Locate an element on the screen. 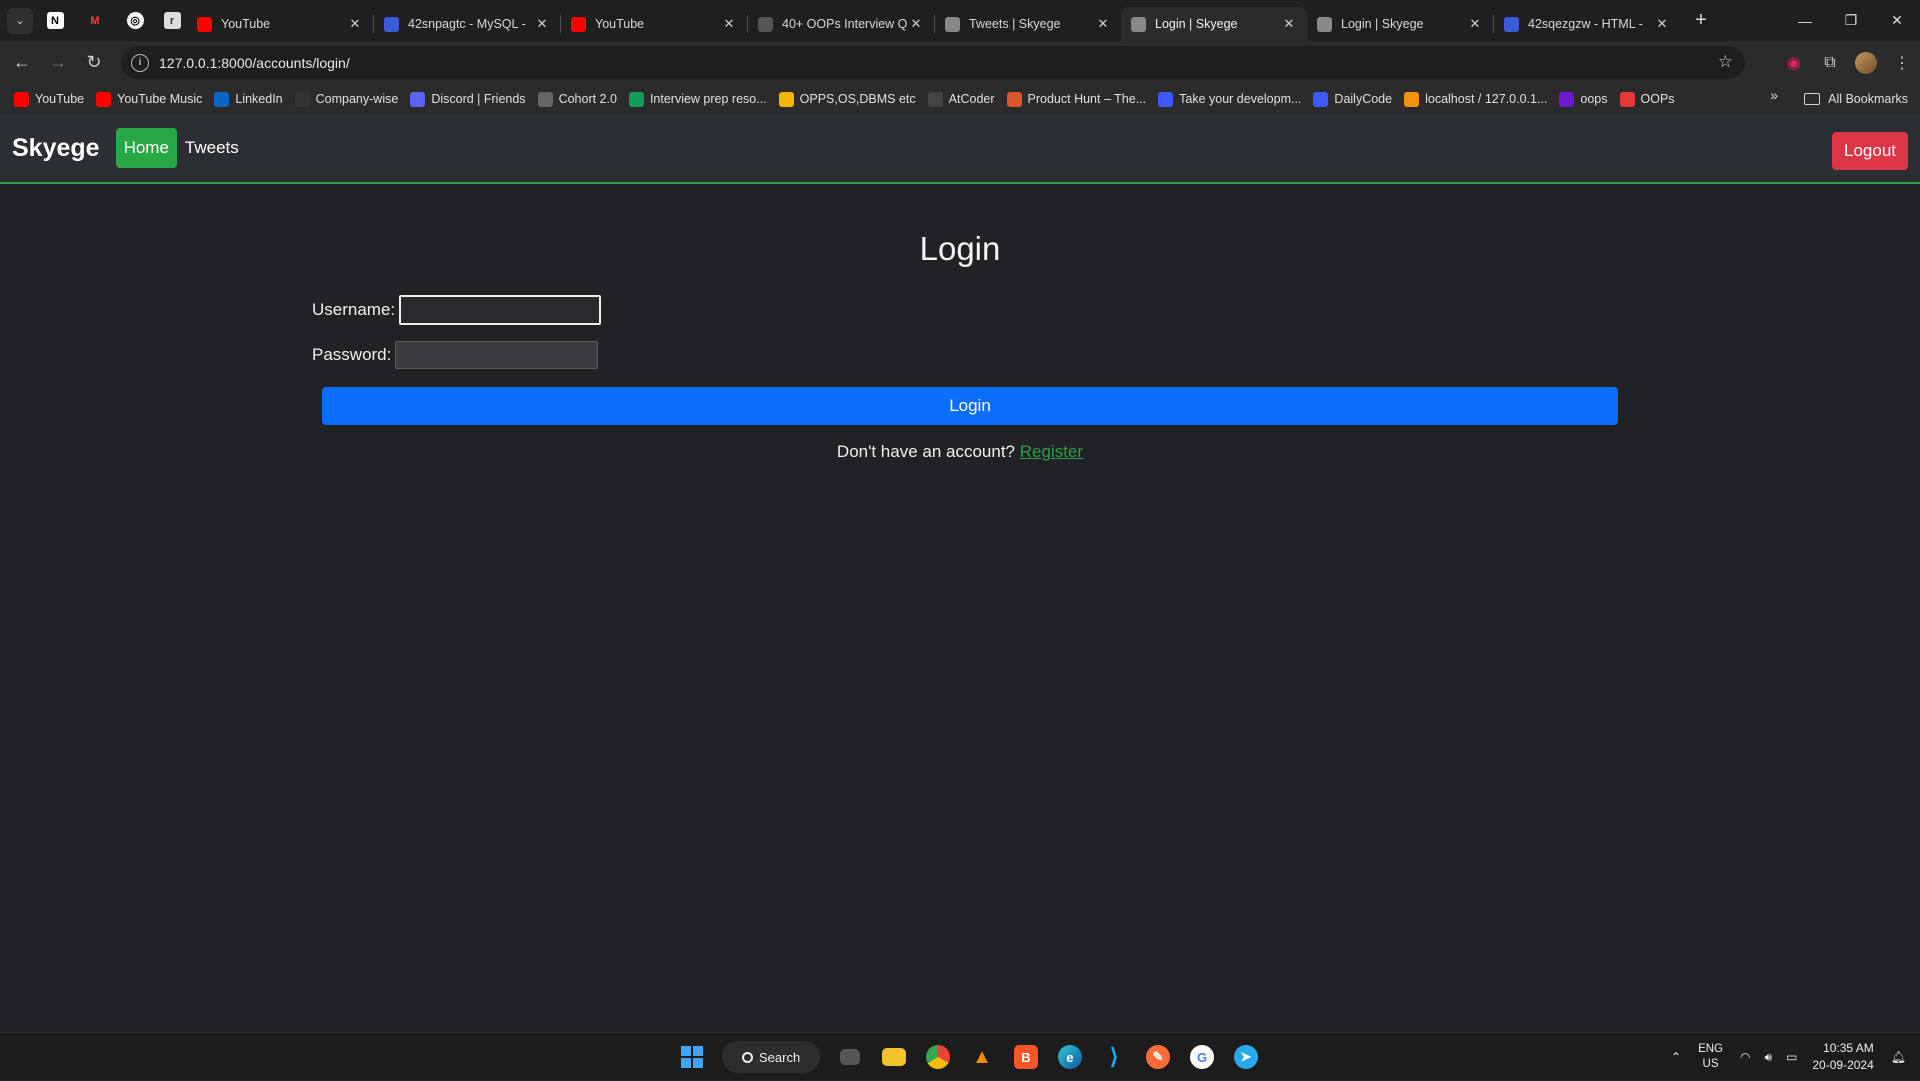 Image resolution: width=1920 pixels, height=1081 pixels. username-row: Username: is located at coordinates (457, 310).